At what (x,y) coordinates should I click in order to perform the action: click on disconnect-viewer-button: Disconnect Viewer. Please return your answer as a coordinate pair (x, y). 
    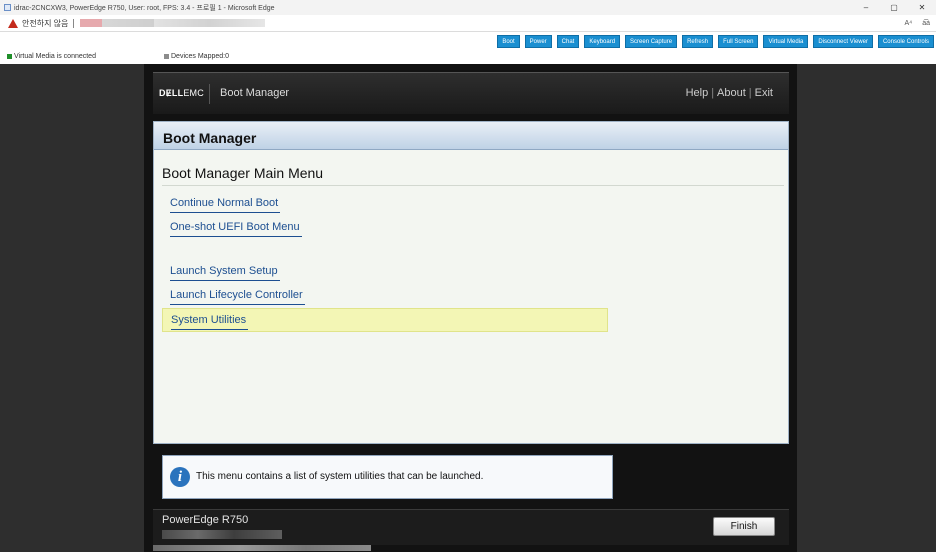
    Looking at the image, I should click on (843, 41).